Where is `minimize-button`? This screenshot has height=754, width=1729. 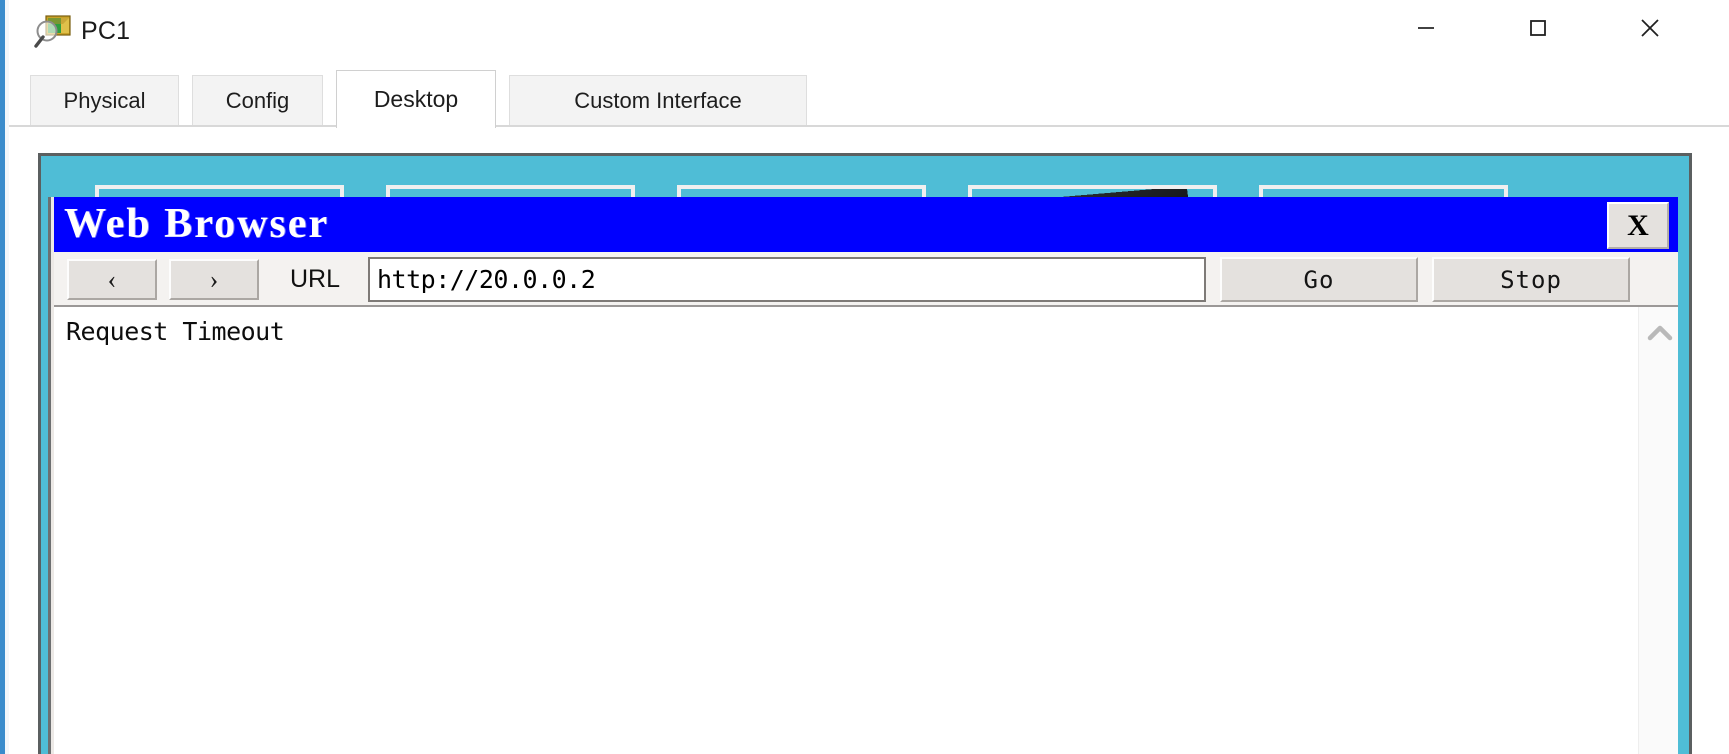
minimize-button is located at coordinates (1426, 27).